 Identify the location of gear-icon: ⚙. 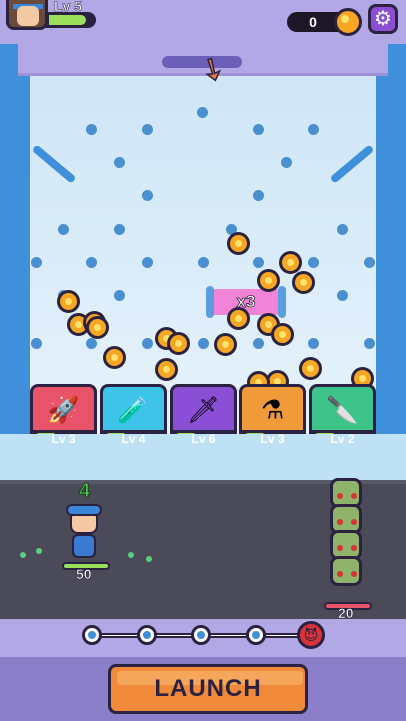
(383, 19).